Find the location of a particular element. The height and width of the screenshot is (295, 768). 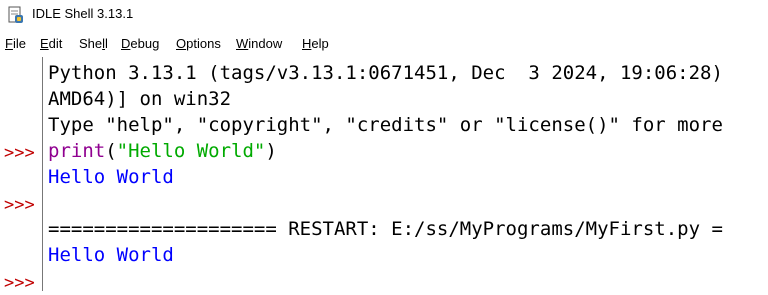

menu-options: Options is located at coordinates (198, 43).